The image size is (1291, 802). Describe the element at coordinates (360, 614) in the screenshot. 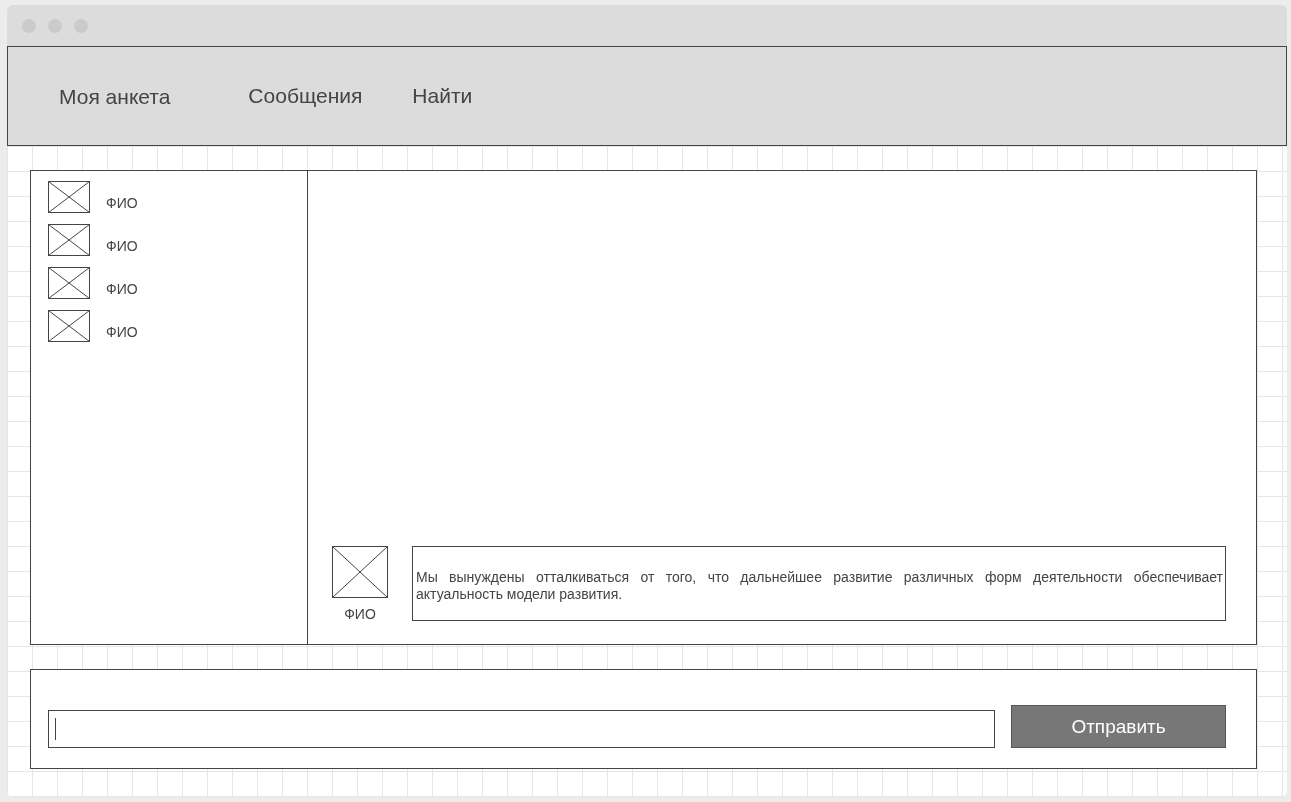

I see `author-name: ФИО` at that location.